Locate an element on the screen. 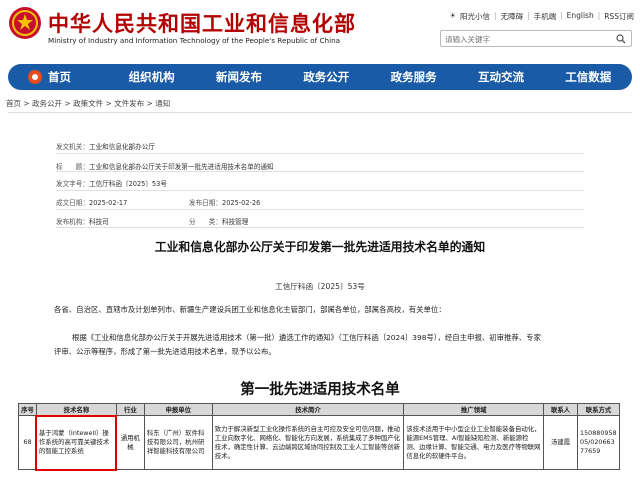 Image resolution: width=640 pixels, height=484 pixels. meta-value: 工业和信息化部办公厅 is located at coordinates (122, 147).